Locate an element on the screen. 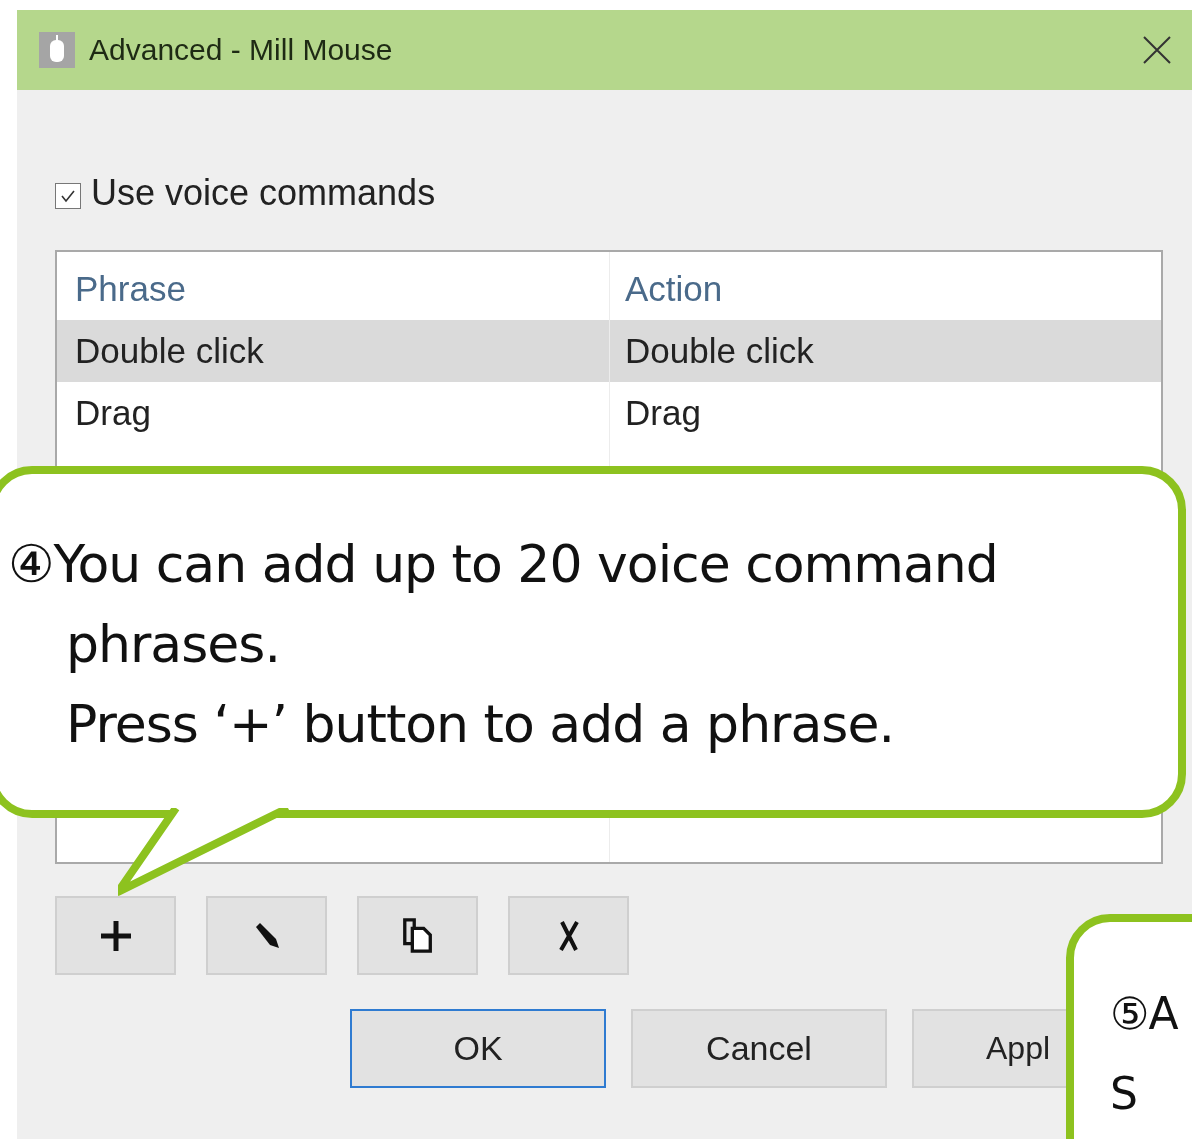 The image size is (1192, 1139). mouse-icon is located at coordinates (57, 50).